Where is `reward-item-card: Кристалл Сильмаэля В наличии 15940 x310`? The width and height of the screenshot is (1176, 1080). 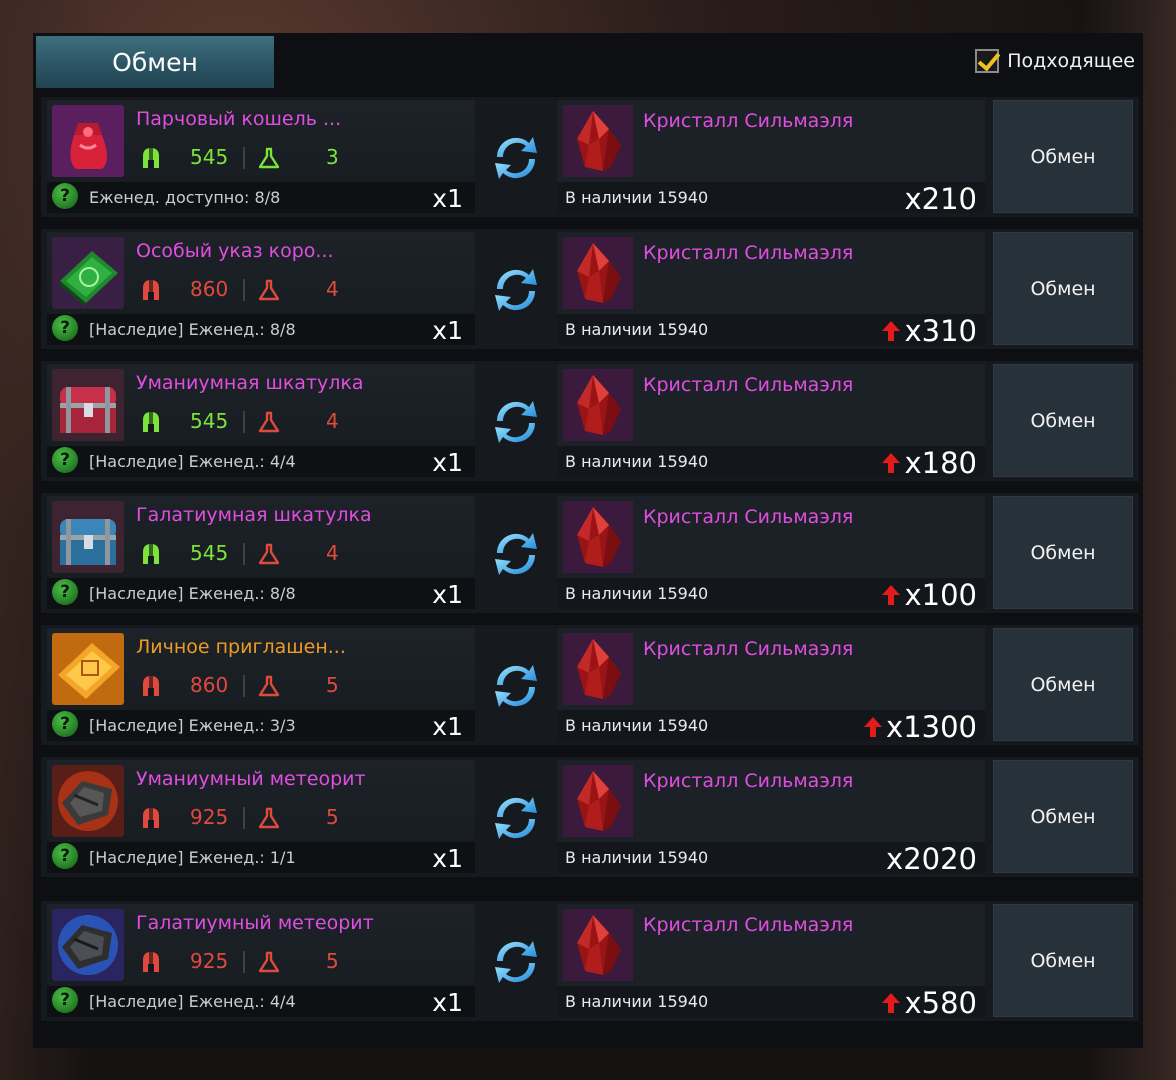
reward-item-card: Кристалл Сильмаэля В наличии 15940 x310 is located at coordinates (771, 290).